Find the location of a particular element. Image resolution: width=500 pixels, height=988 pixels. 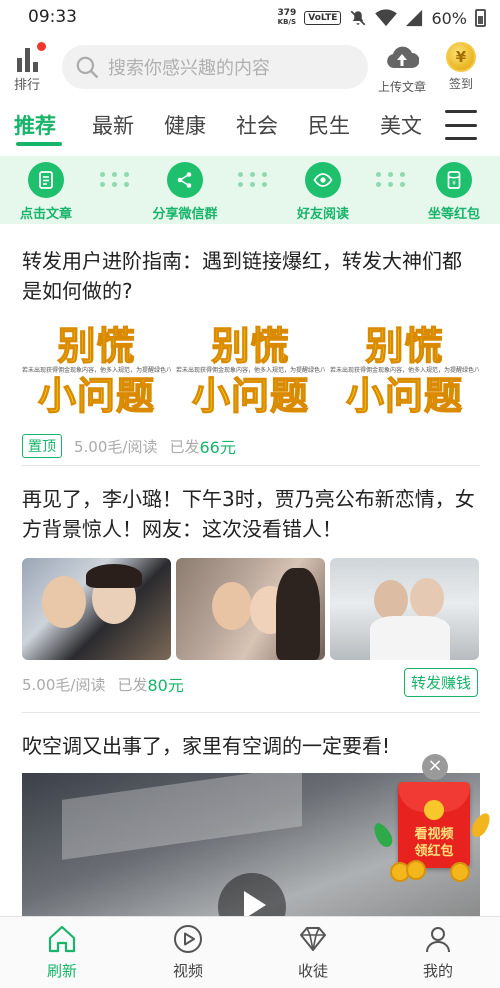

coin-icon: ¥ is located at coordinates (461, 57).